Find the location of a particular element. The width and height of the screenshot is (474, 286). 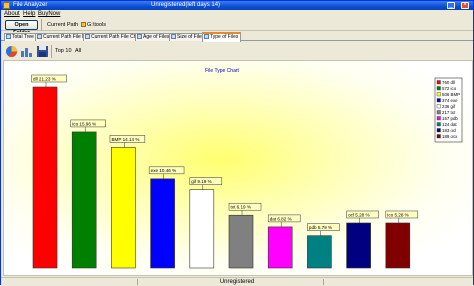

tree-icon is located at coordinates (8, 36).